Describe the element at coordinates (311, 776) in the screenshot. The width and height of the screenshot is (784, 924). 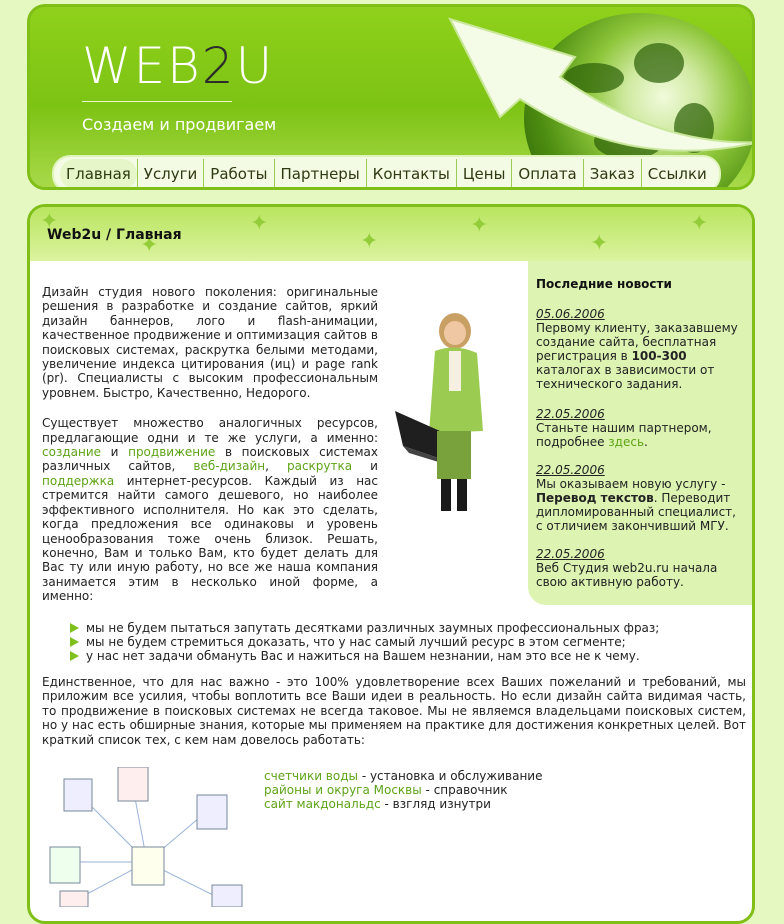
I see `client-link: счетчики воды` at that location.